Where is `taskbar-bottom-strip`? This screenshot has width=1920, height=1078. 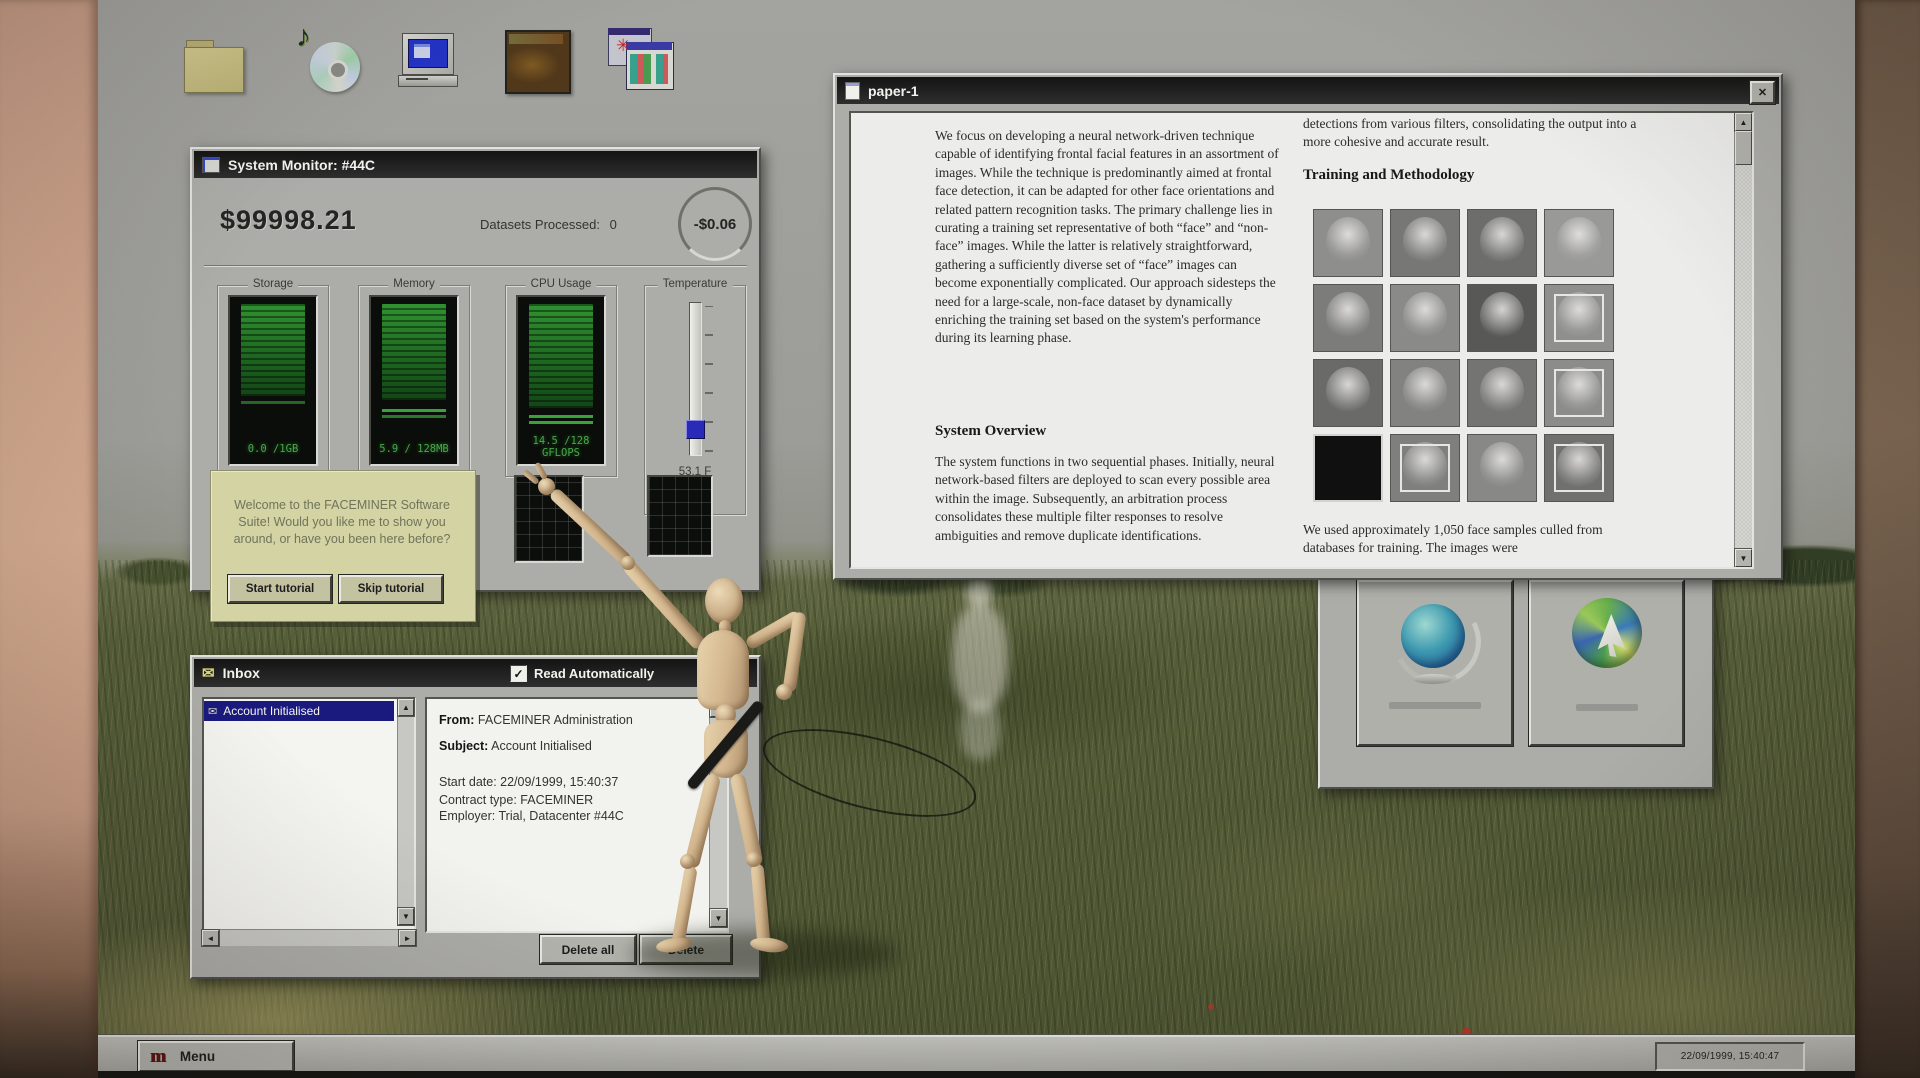
taskbar-bottom-strip is located at coordinates (976, 1074).